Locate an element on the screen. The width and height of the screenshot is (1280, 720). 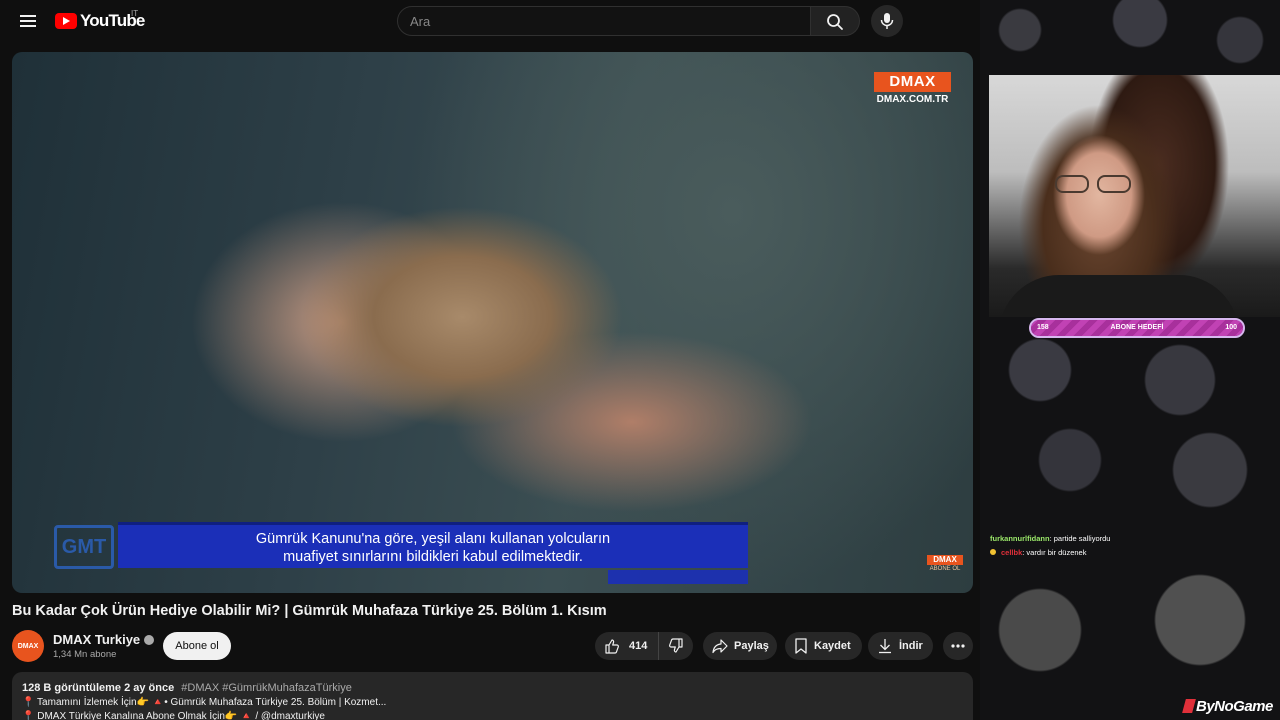
subtitle-strip is located at coordinates (678, 577).